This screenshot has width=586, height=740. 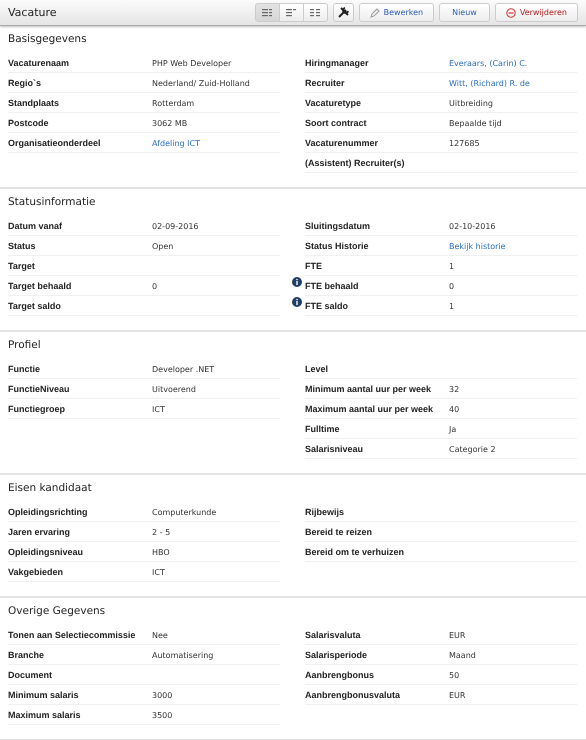 What do you see at coordinates (333, 103) in the screenshot?
I see `field-label: Vacaturetype` at bounding box center [333, 103].